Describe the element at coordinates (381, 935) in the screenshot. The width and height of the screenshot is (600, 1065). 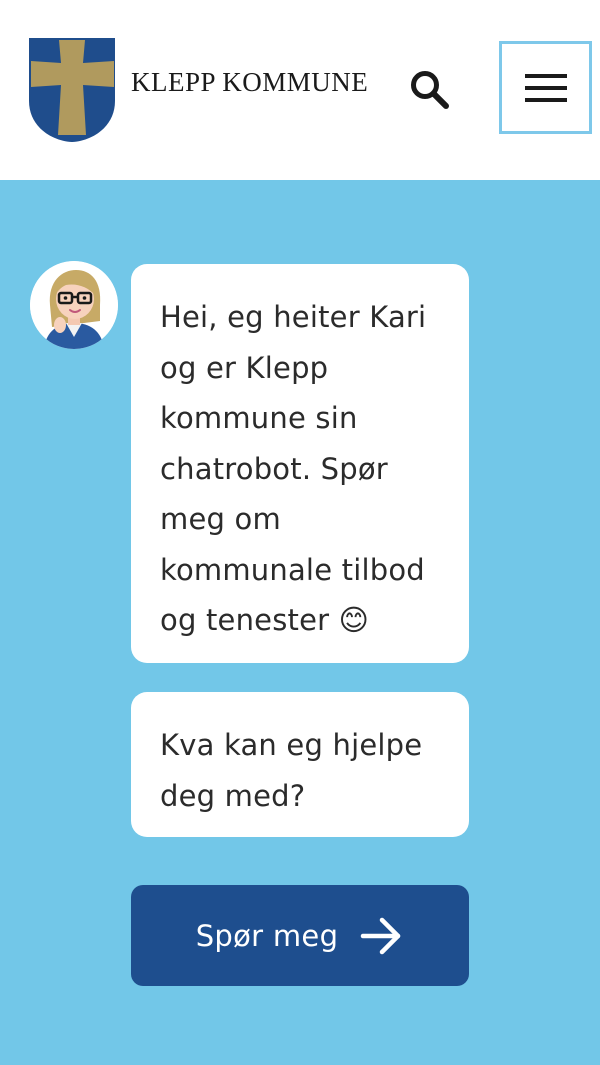
I see `arrow-right-icon` at that location.